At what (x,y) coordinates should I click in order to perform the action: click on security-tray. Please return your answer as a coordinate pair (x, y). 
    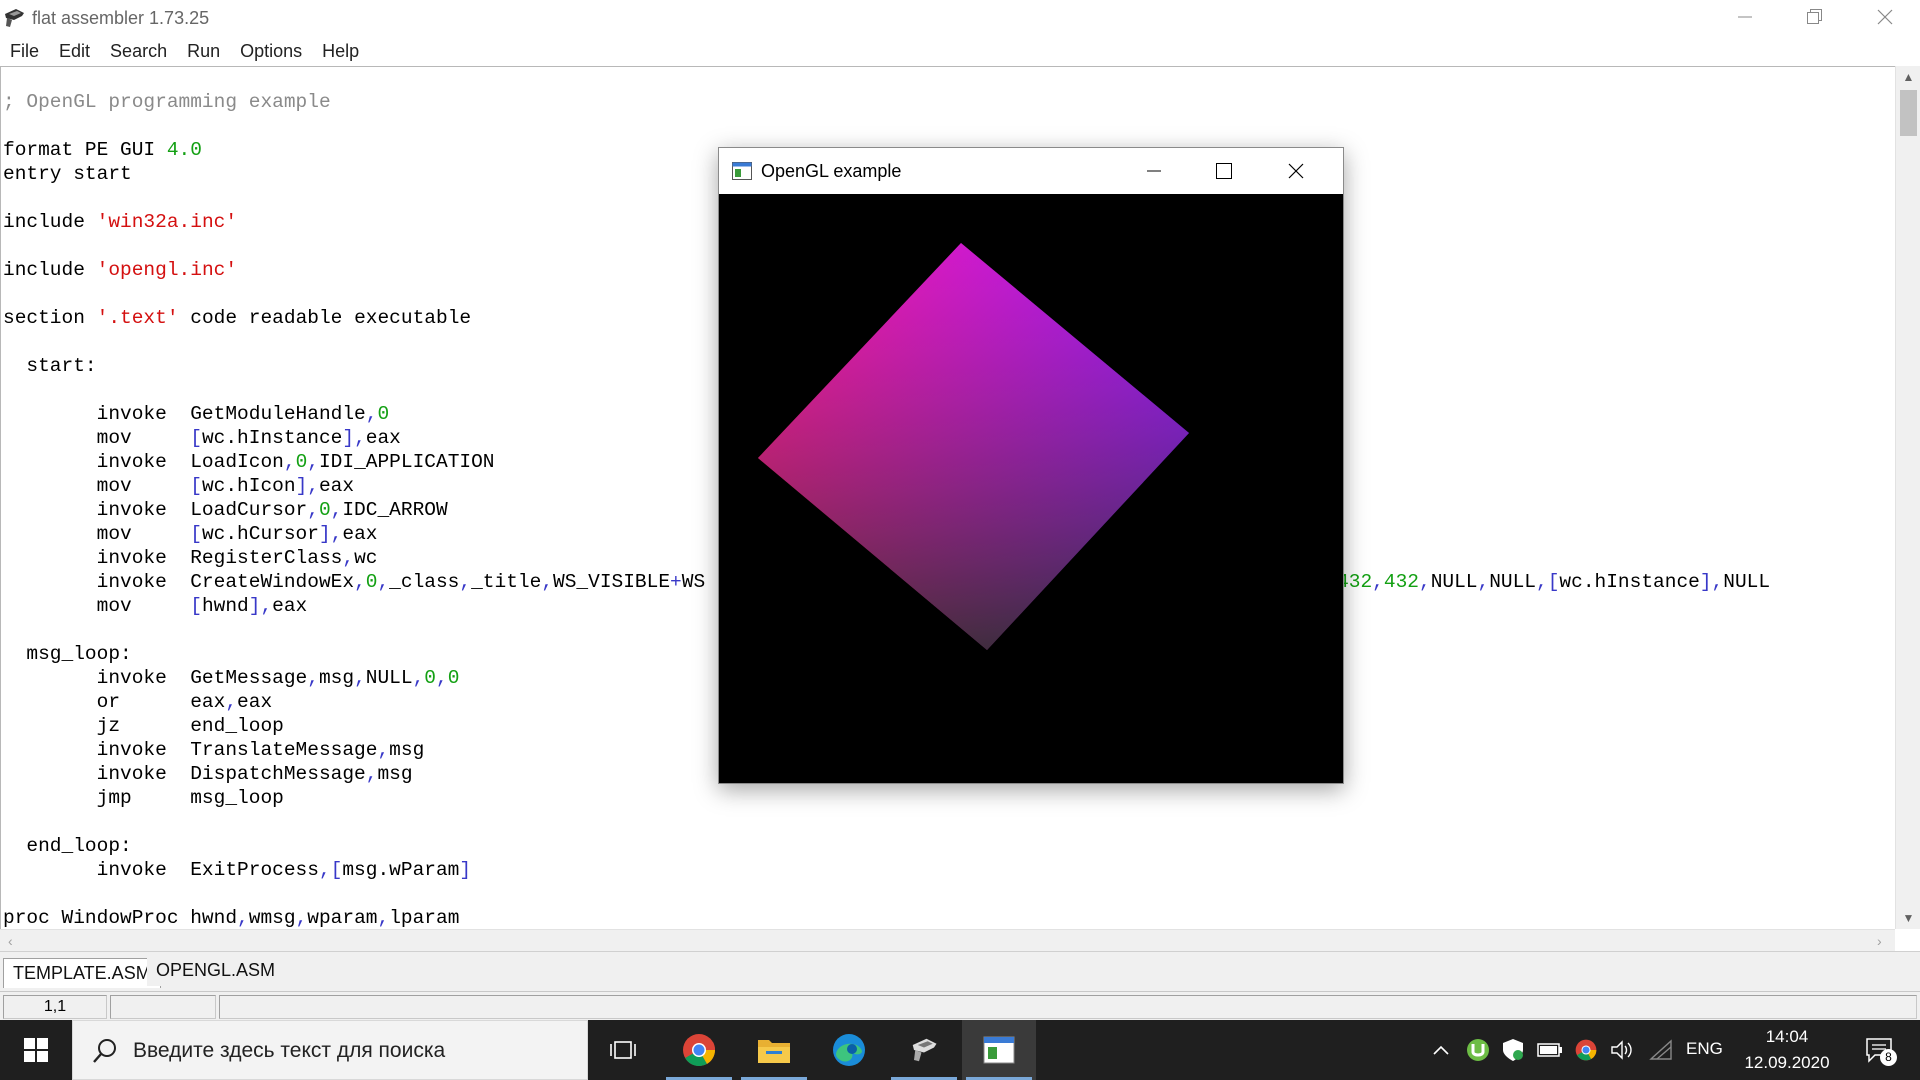
    Looking at the image, I should click on (1513, 1050).